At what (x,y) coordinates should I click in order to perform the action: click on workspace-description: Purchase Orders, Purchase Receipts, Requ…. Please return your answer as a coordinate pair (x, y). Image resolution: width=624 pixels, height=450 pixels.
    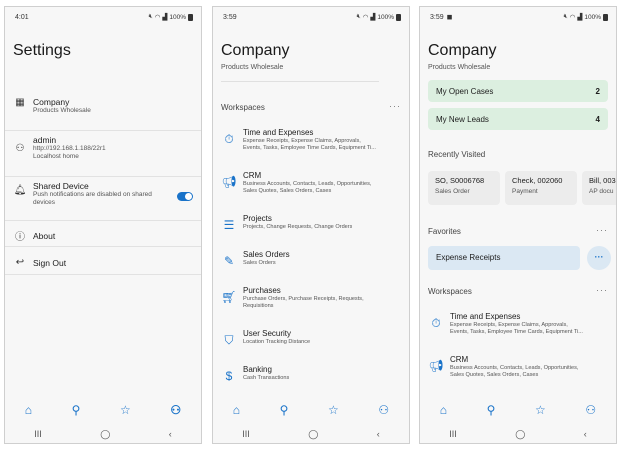
    Looking at the image, I should click on (303, 302).